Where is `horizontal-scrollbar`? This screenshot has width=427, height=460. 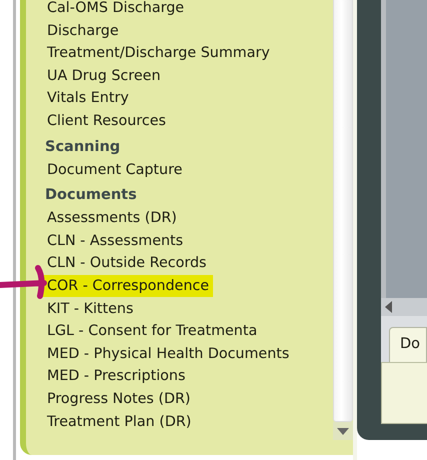 horizontal-scrollbar is located at coordinates (404, 307).